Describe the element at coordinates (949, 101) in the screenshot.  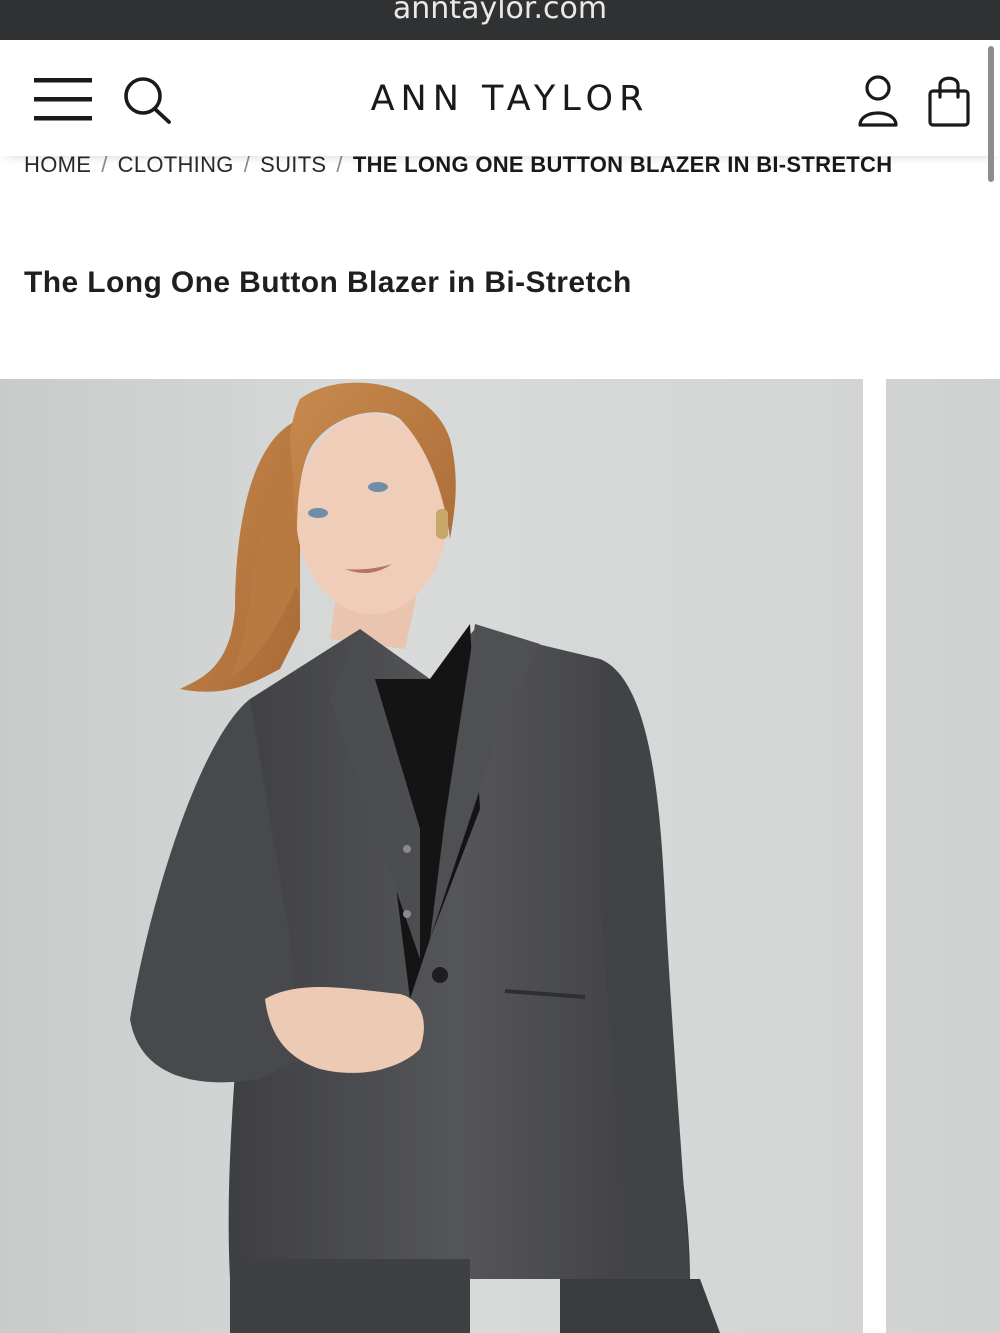
I see `shopping-bag-icon` at that location.